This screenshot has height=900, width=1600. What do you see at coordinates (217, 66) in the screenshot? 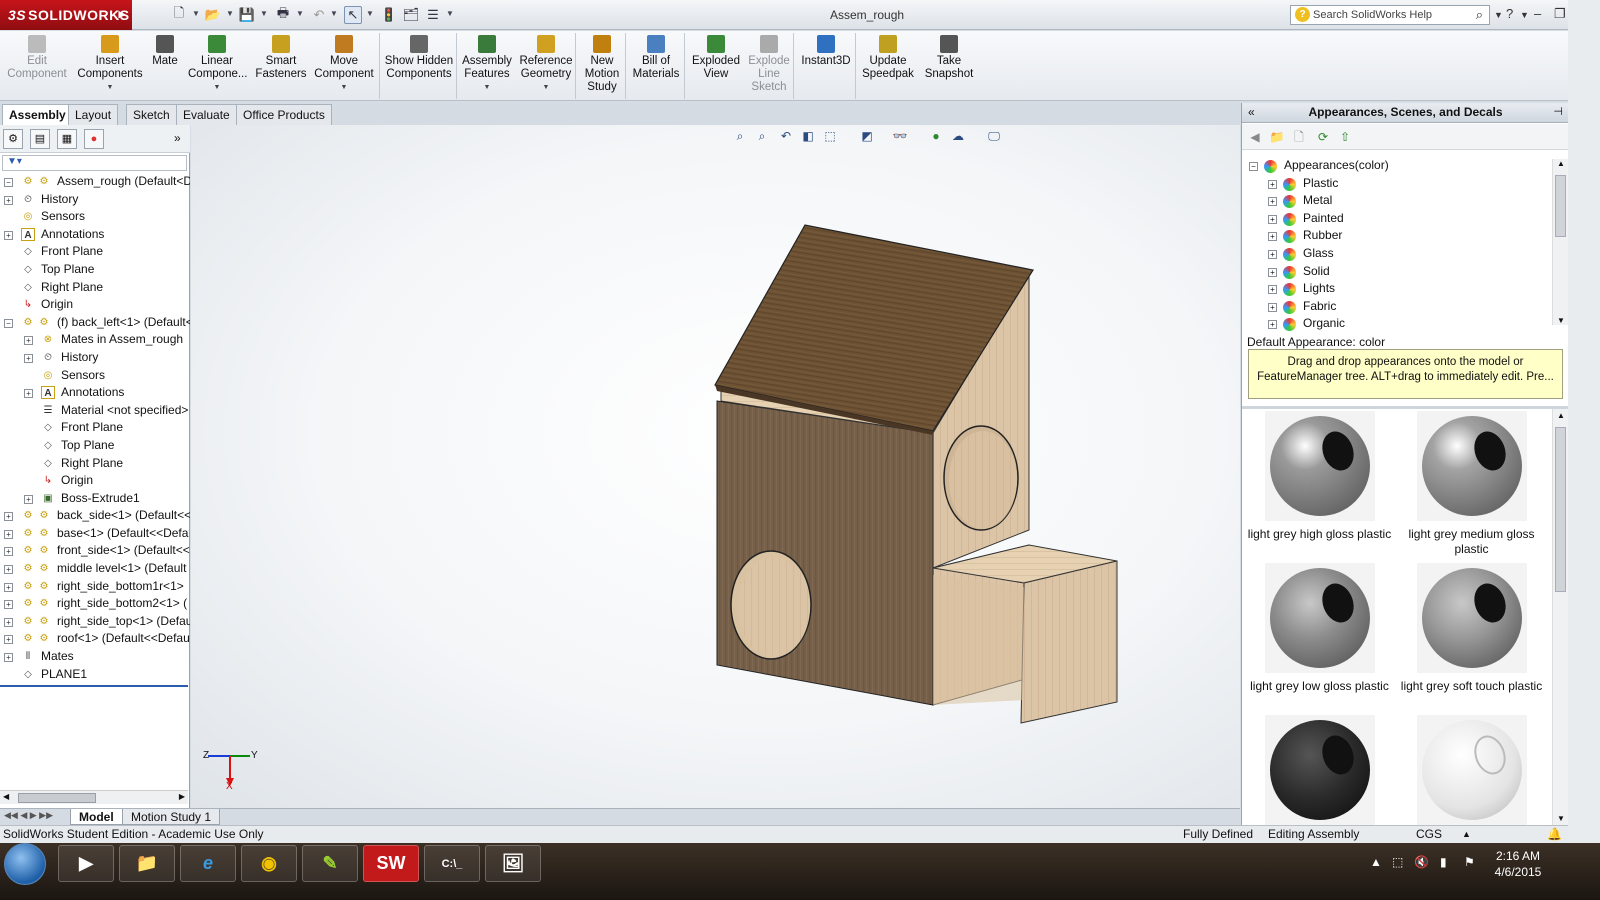
I see `linear-component-pattern-button: Linear Compone... ▼` at bounding box center [217, 66].